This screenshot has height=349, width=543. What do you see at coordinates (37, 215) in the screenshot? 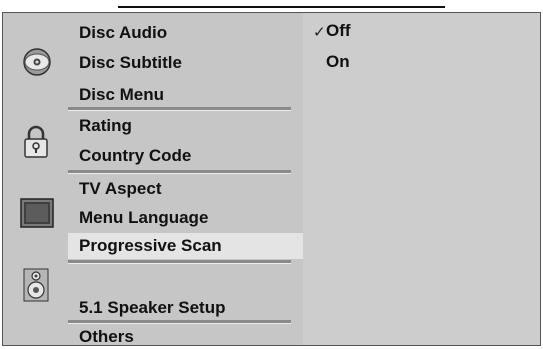
I see `tv-icon` at bounding box center [37, 215].